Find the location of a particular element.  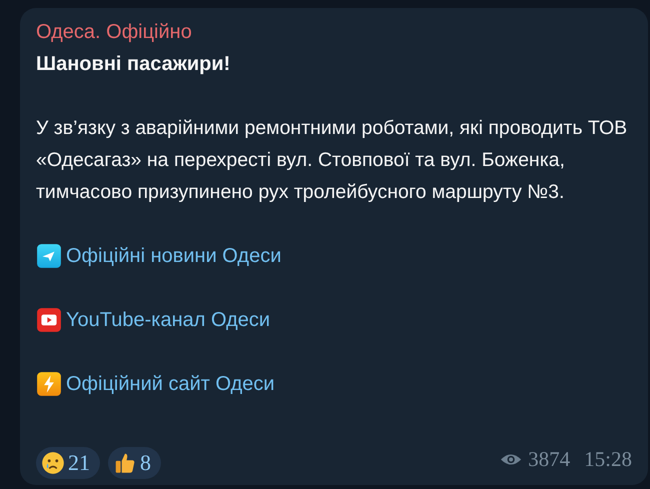

link: Офіційний сайт Одеси is located at coordinates (170, 384).